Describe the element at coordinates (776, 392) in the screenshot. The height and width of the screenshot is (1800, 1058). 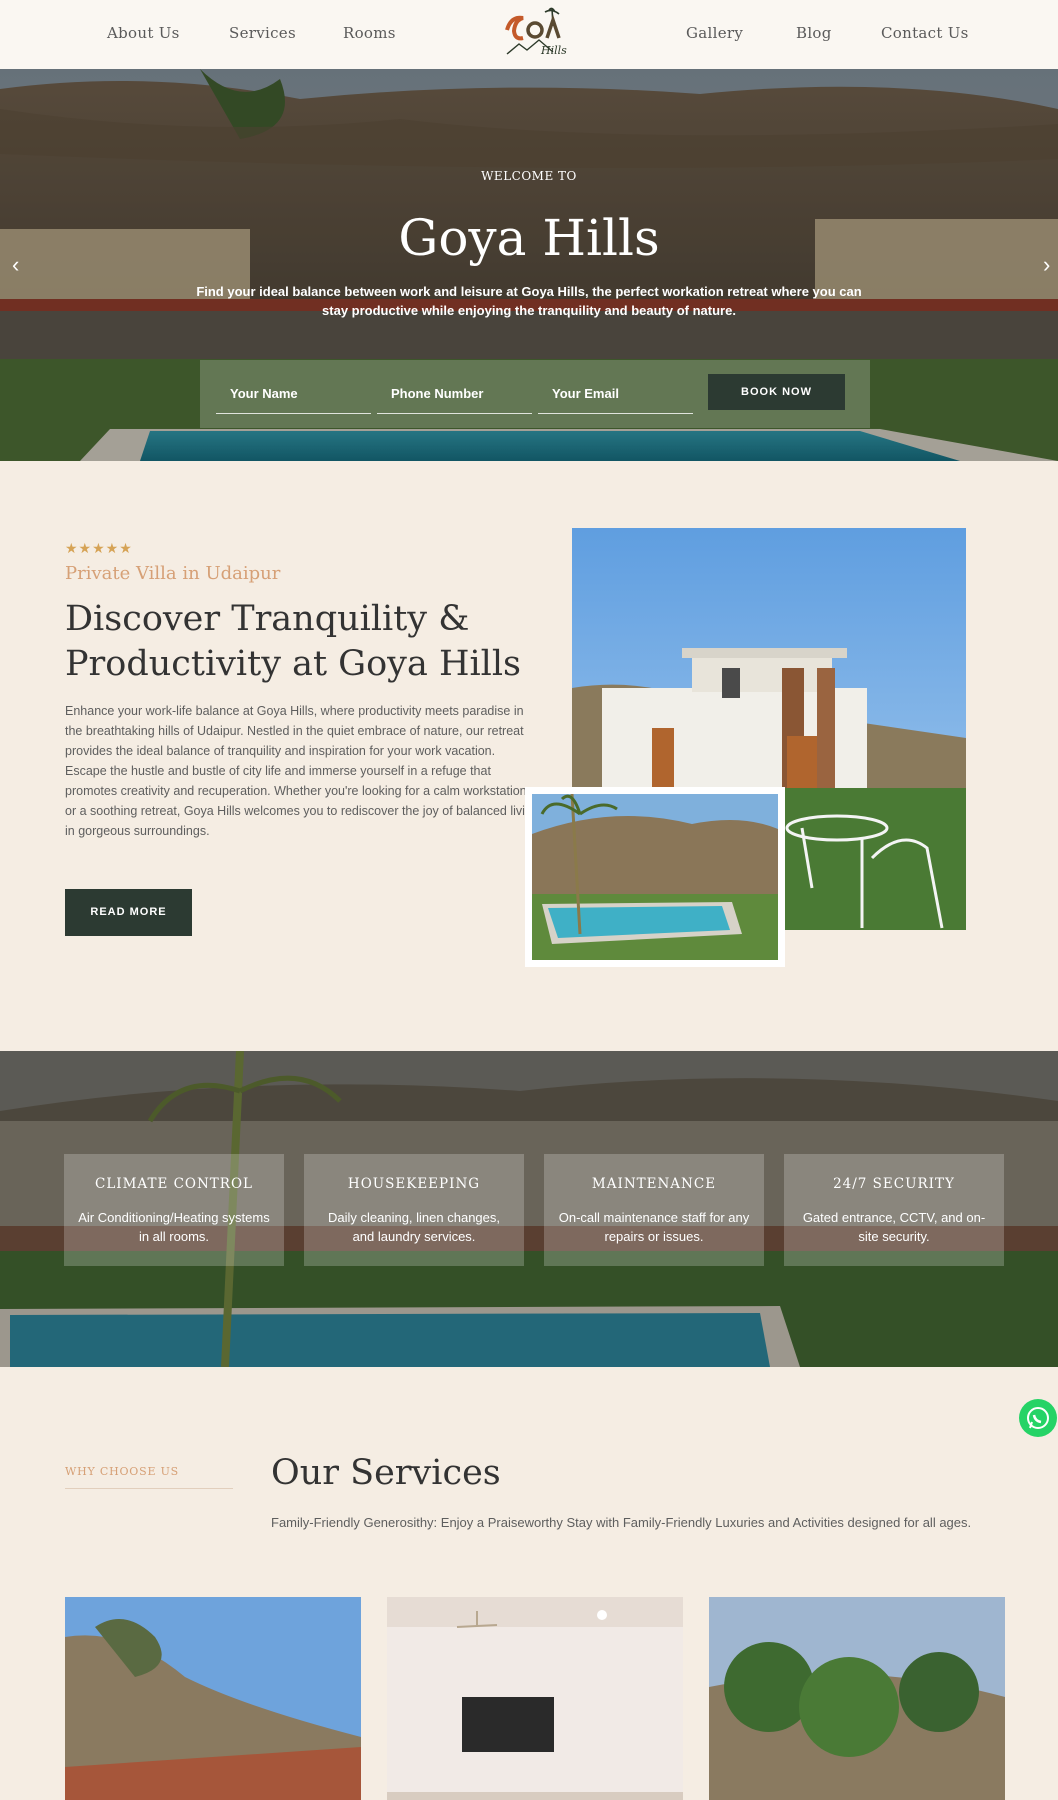
I see `book-now-button: BOOK NOW` at that location.